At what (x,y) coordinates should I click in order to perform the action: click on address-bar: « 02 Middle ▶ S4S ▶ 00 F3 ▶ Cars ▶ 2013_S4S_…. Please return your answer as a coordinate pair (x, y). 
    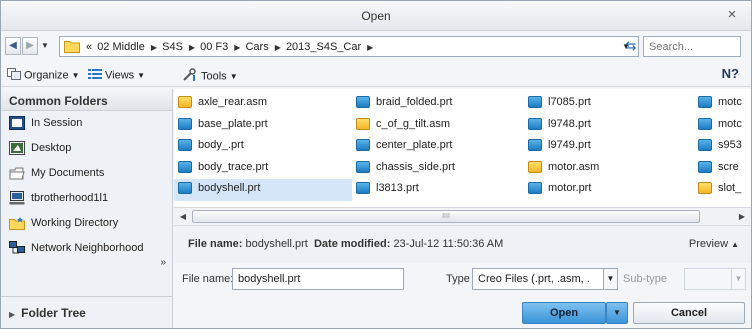
    Looking at the image, I should click on (349, 46).